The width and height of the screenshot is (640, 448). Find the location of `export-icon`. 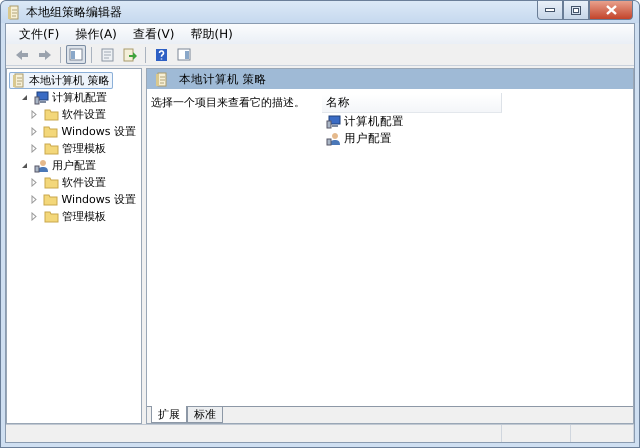

export-icon is located at coordinates (130, 55).